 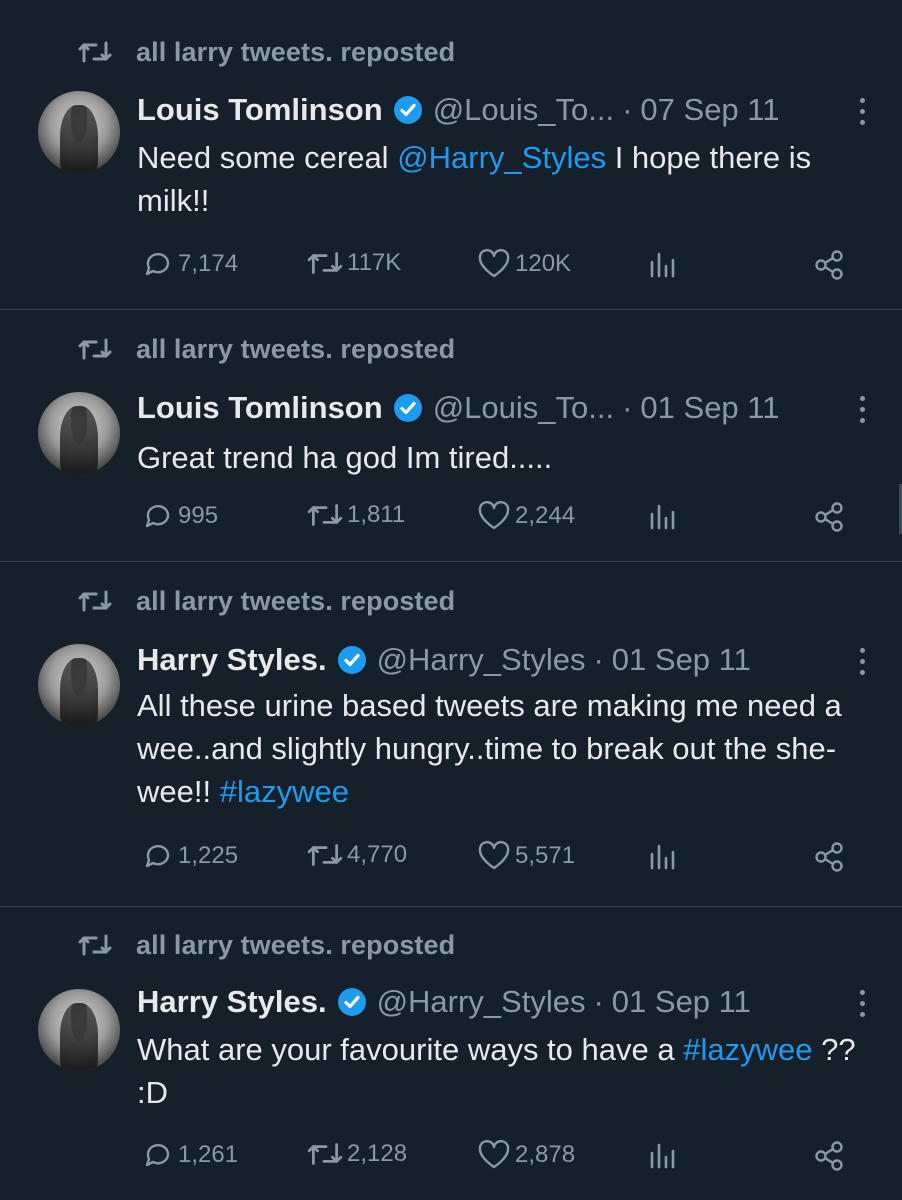 I want to click on tweet-actions: 995 1,811 2,244, so click(x=502, y=520).